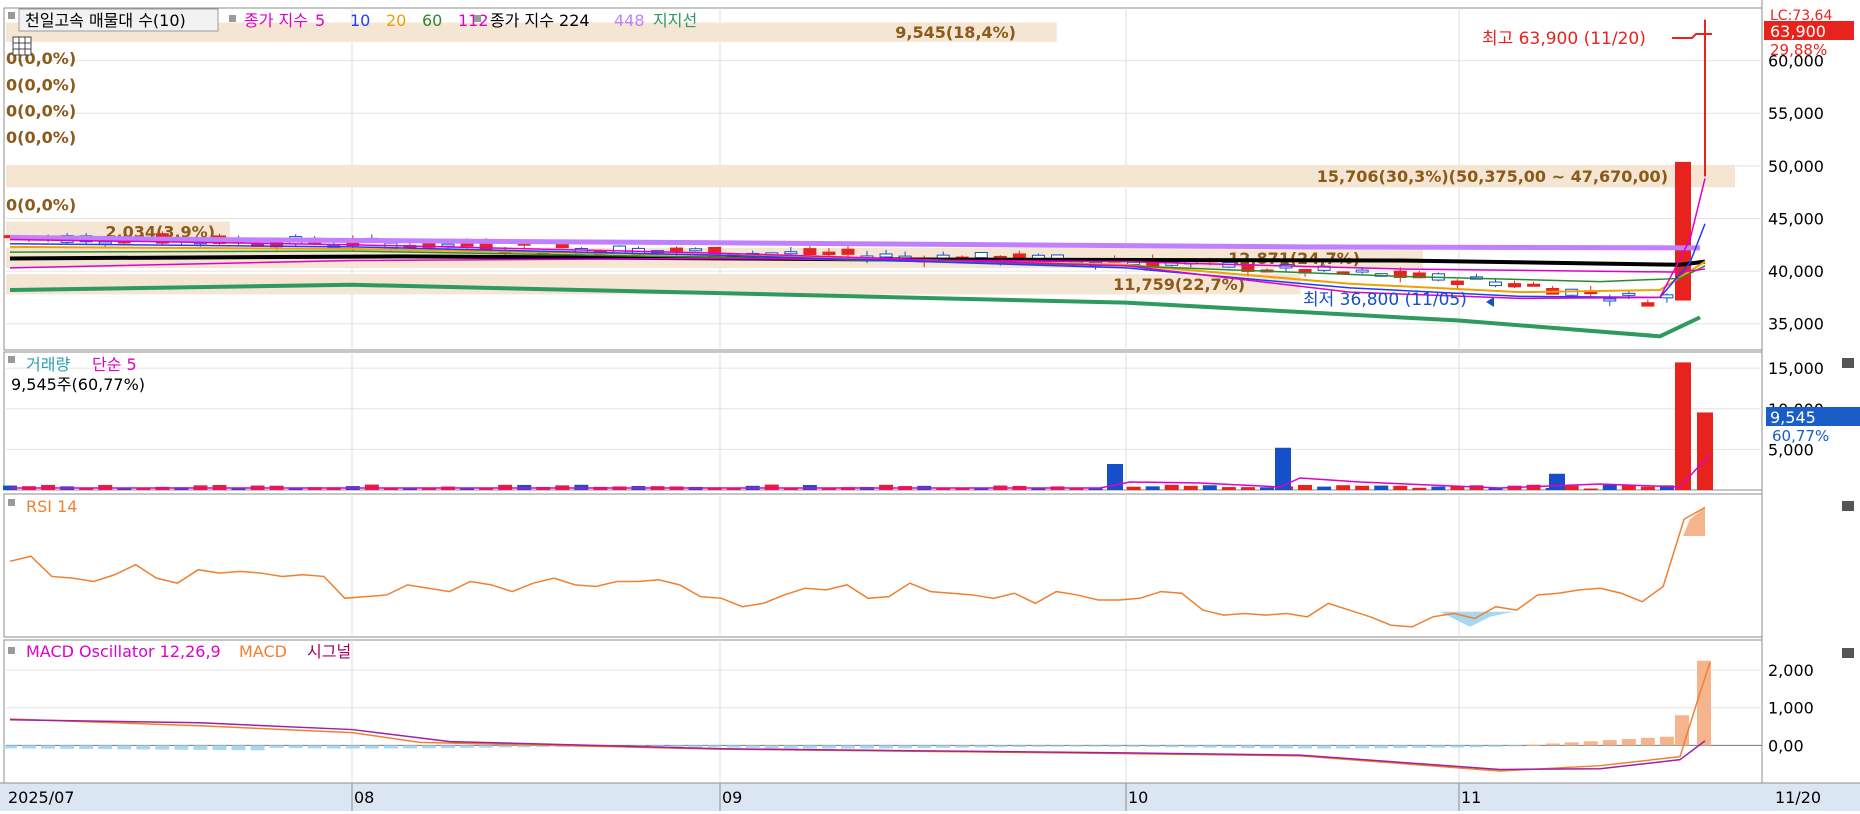 The width and height of the screenshot is (1860, 814). Describe the element at coordinates (105, 20) in the screenshot. I see `stock-label: 천일고속 매물대 수(10)` at that location.